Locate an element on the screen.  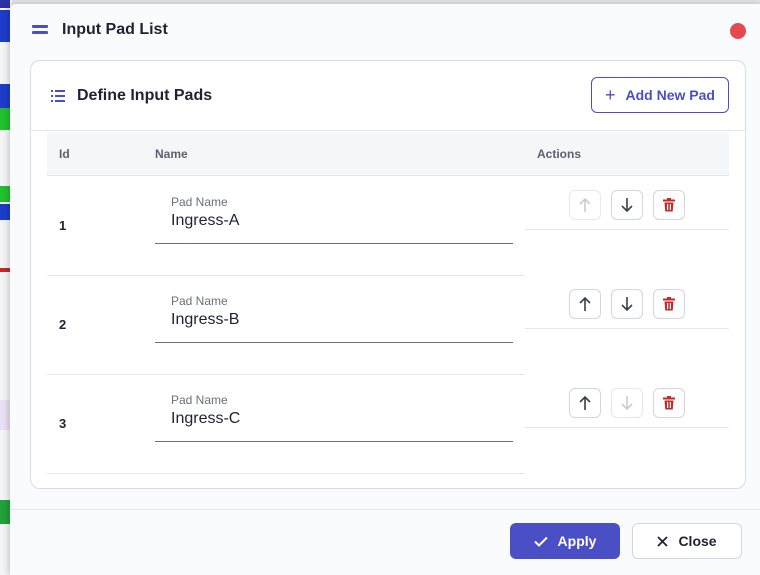
column-header-actions: Actions is located at coordinates (559, 154).